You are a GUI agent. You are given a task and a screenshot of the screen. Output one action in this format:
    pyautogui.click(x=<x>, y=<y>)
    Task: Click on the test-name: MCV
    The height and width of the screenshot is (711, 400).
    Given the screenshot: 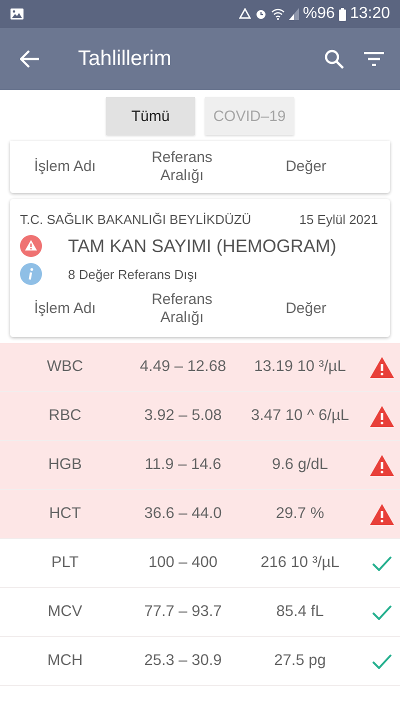 What is the action you would take?
    pyautogui.click(x=65, y=612)
    